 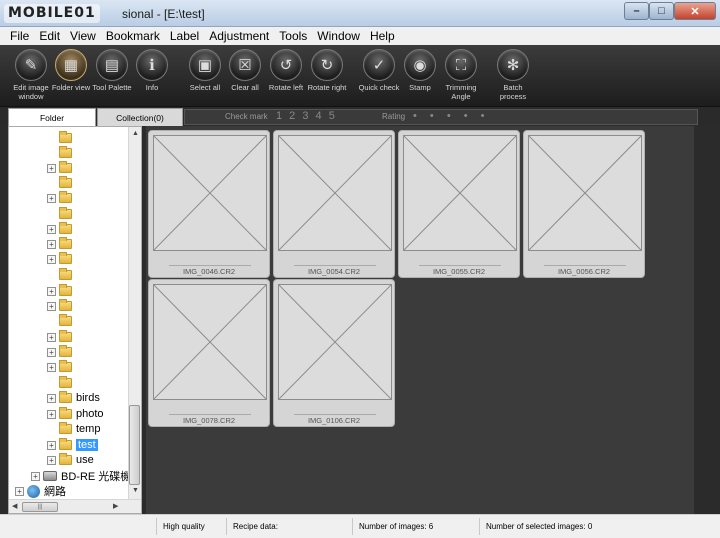 I want to click on maximize-button: □, so click(x=661, y=11).